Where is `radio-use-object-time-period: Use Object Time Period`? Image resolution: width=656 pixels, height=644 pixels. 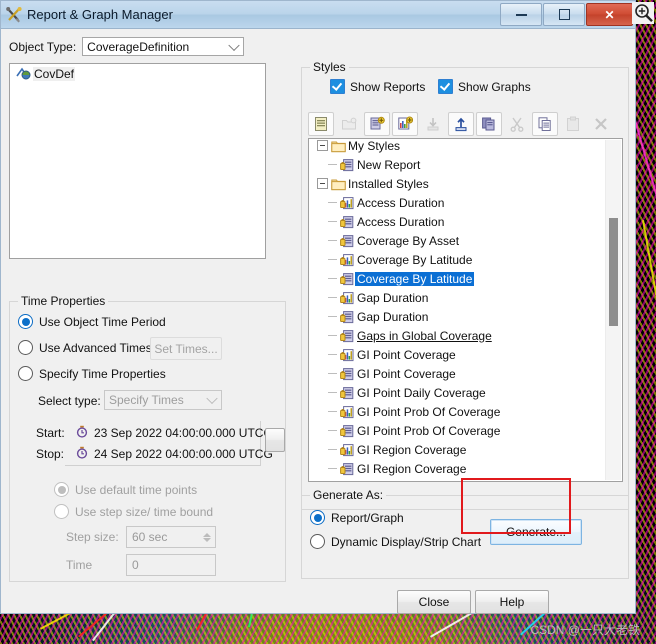 radio-use-object-time-period: Use Object Time Period is located at coordinates (92, 321).